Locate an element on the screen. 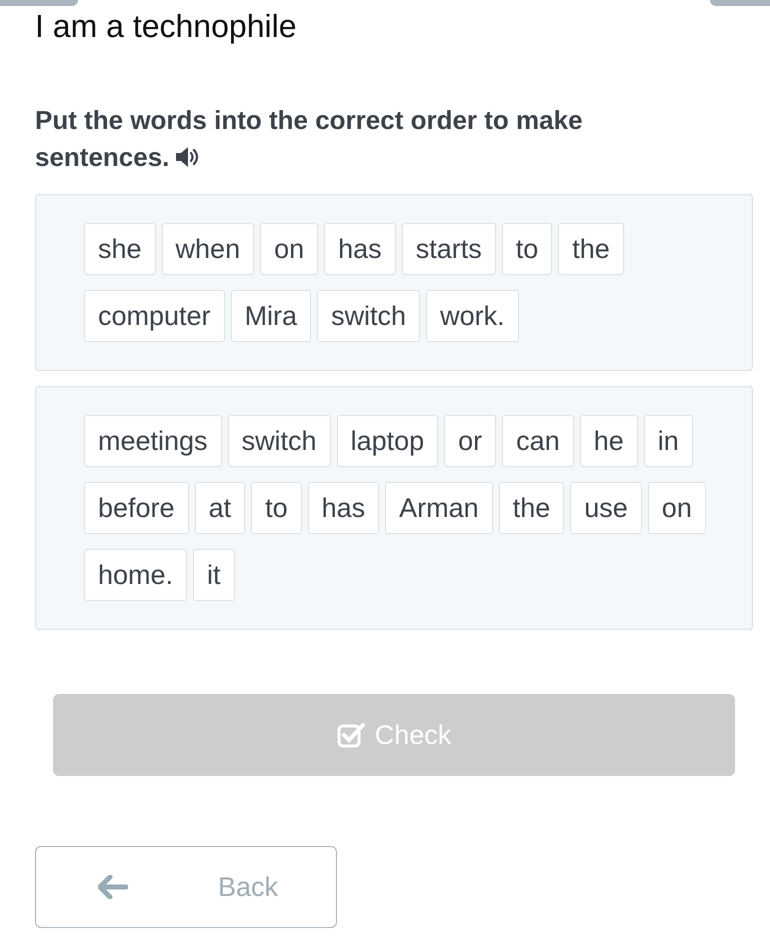 The width and height of the screenshot is (770, 944). word-chip: it is located at coordinates (214, 575).